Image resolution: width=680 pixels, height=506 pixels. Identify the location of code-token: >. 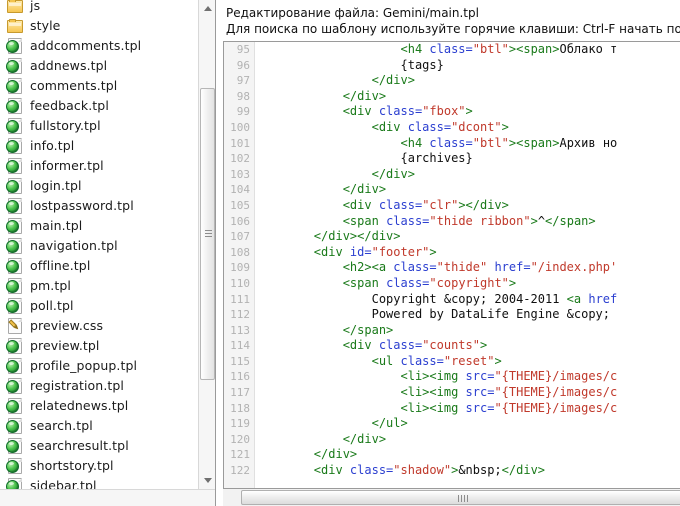
(505, 126).